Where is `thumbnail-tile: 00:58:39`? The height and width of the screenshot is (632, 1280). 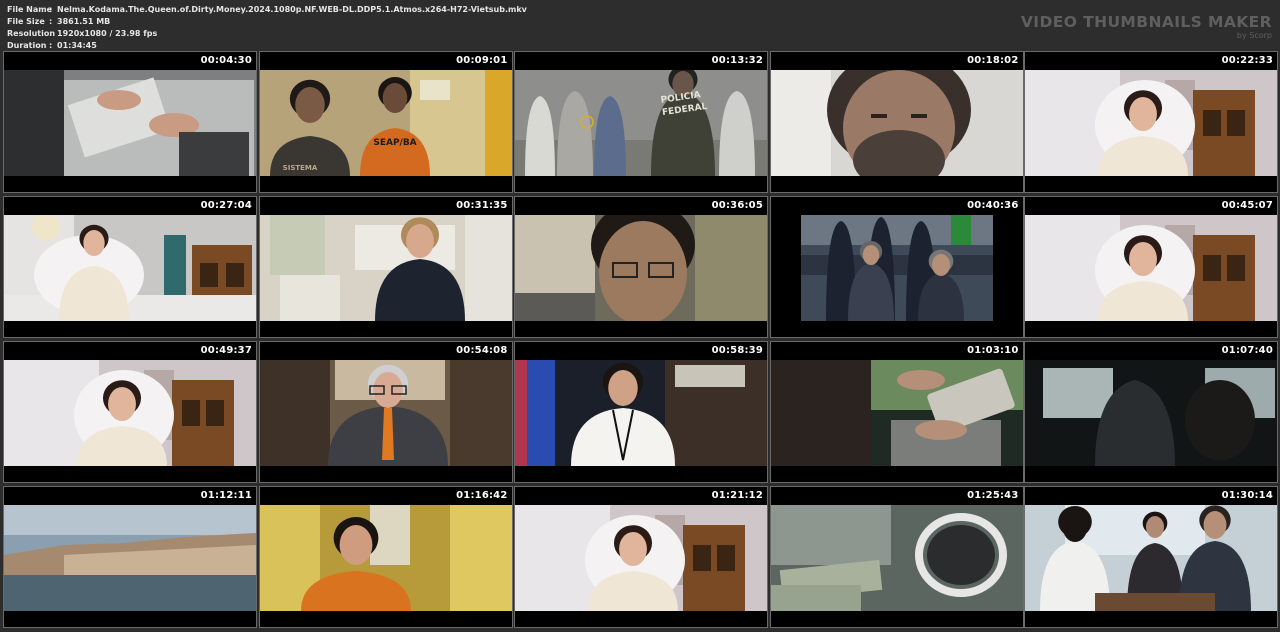
thumbnail-tile: 00:58:39 is located at coordinates (641, 412).